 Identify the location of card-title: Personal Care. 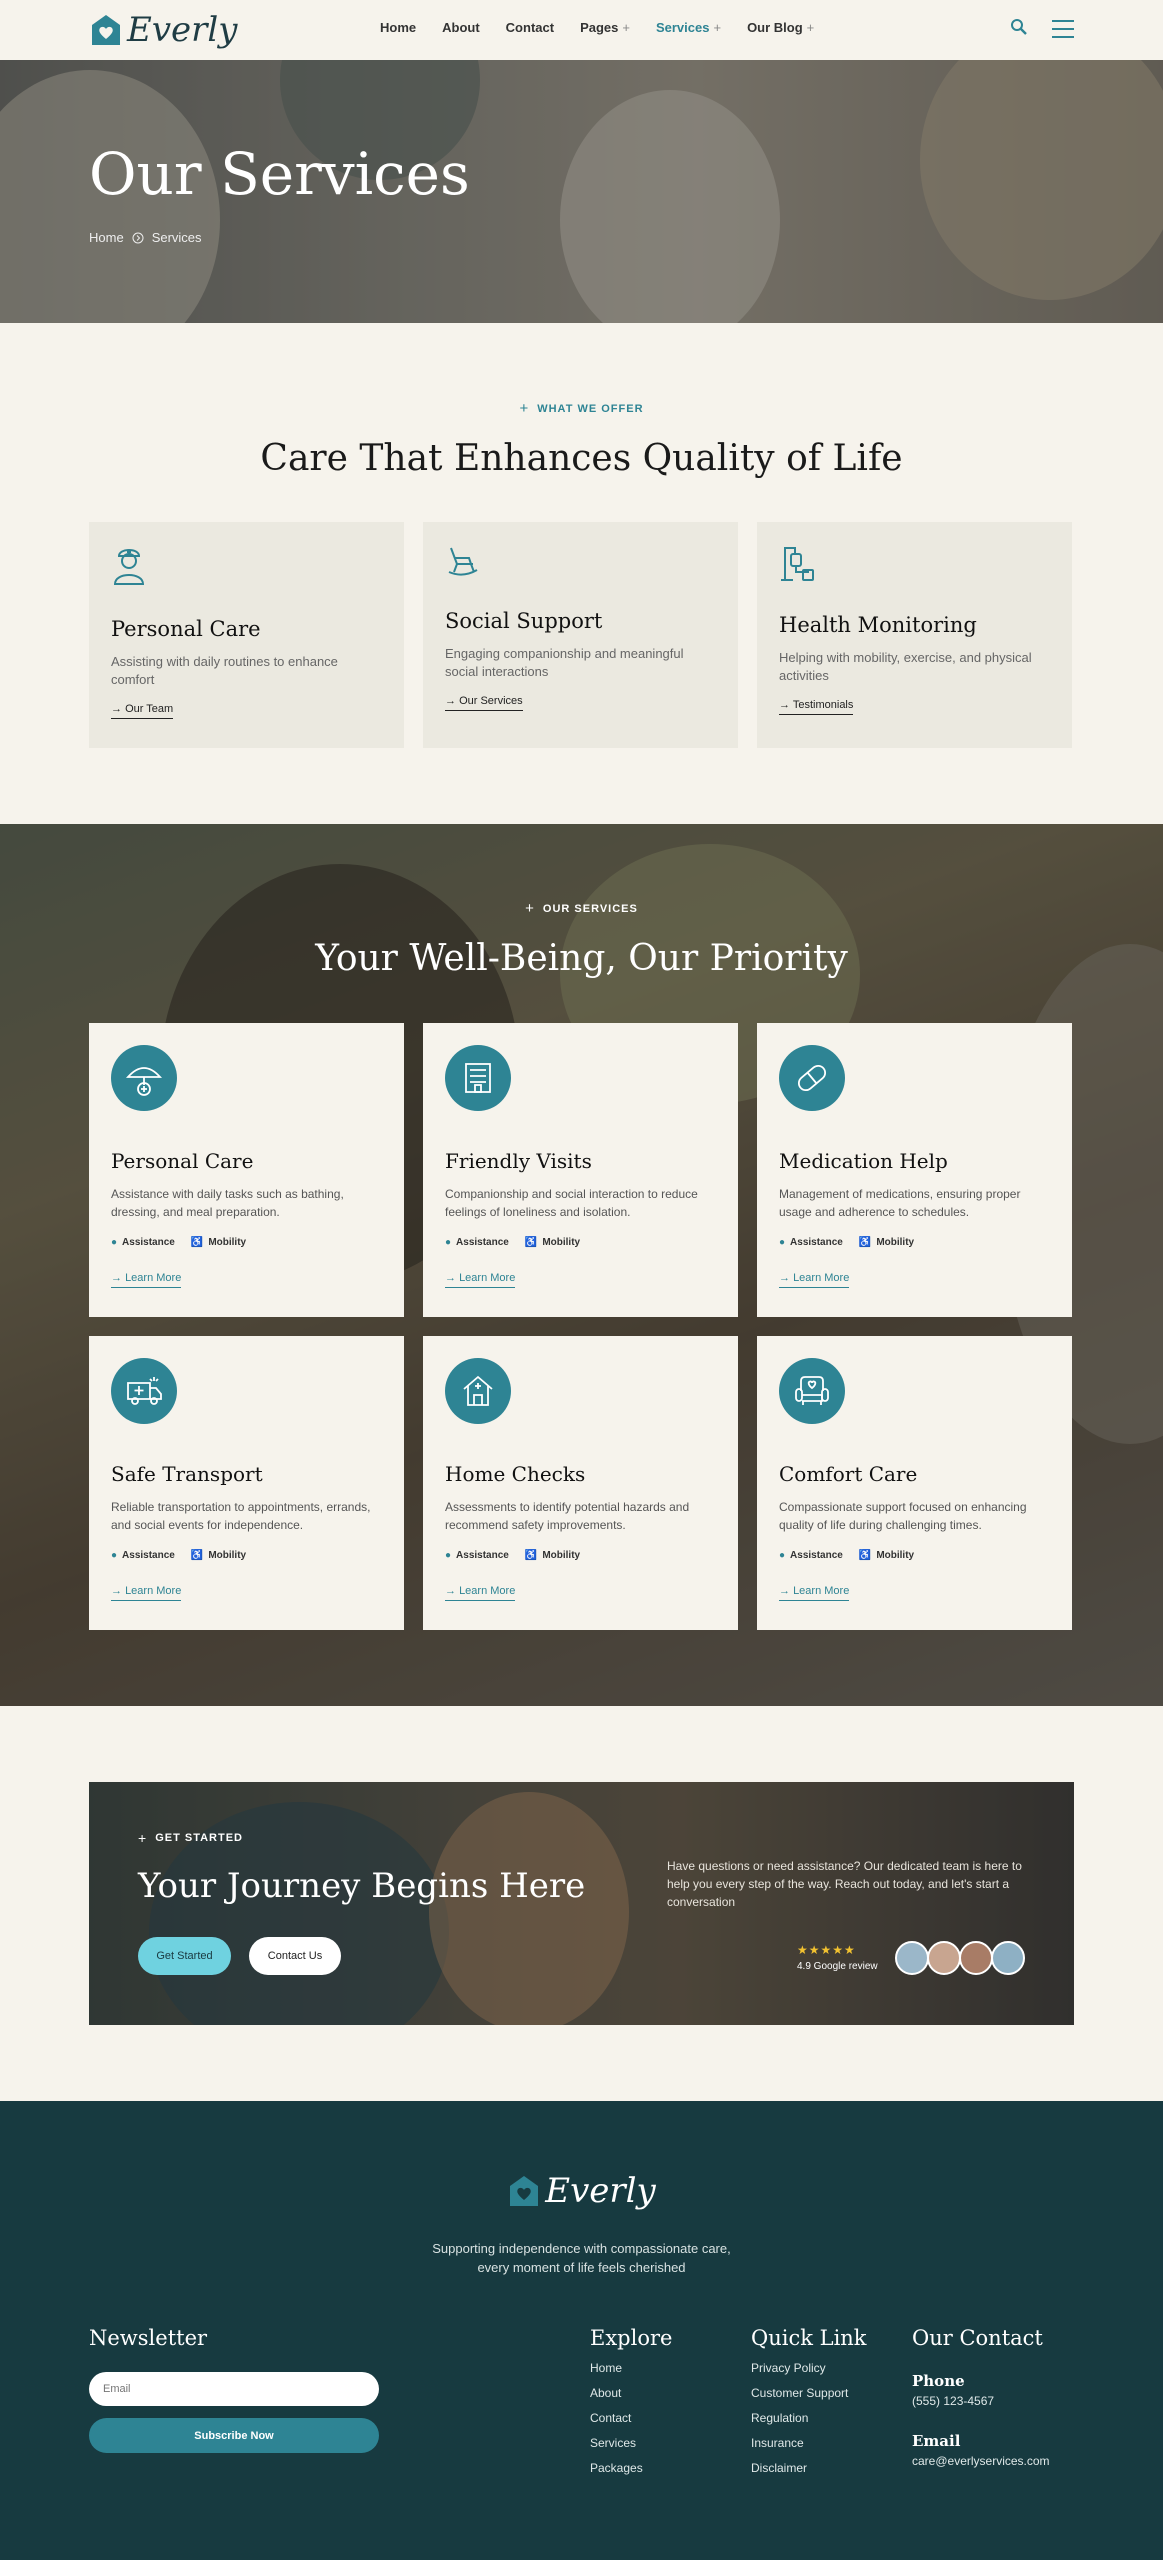
(186, 629).